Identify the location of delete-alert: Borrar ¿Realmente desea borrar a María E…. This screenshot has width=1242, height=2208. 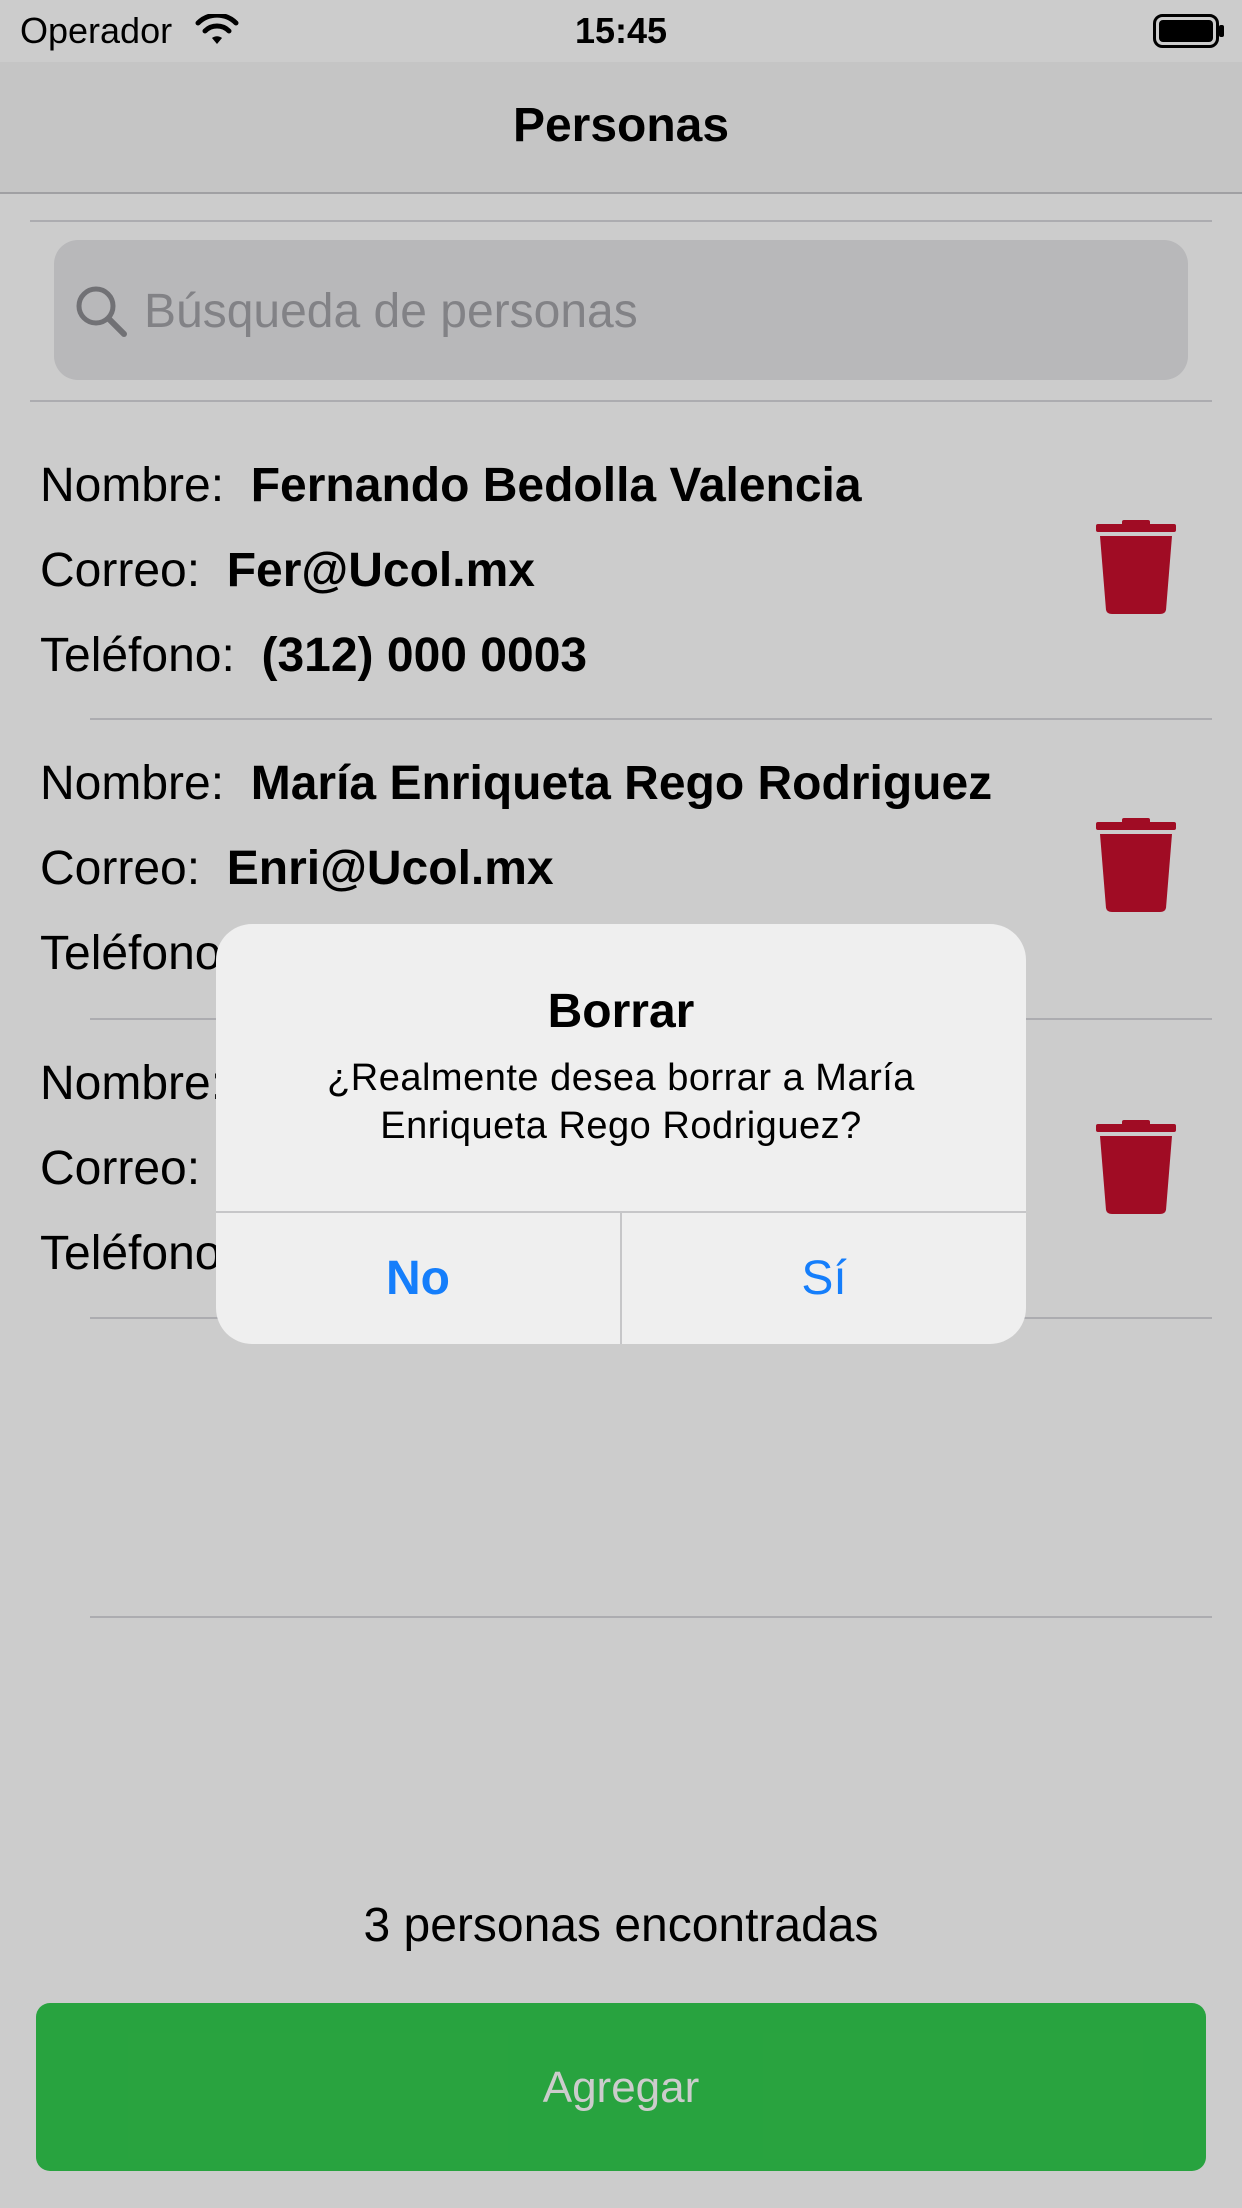
(621, 1134).